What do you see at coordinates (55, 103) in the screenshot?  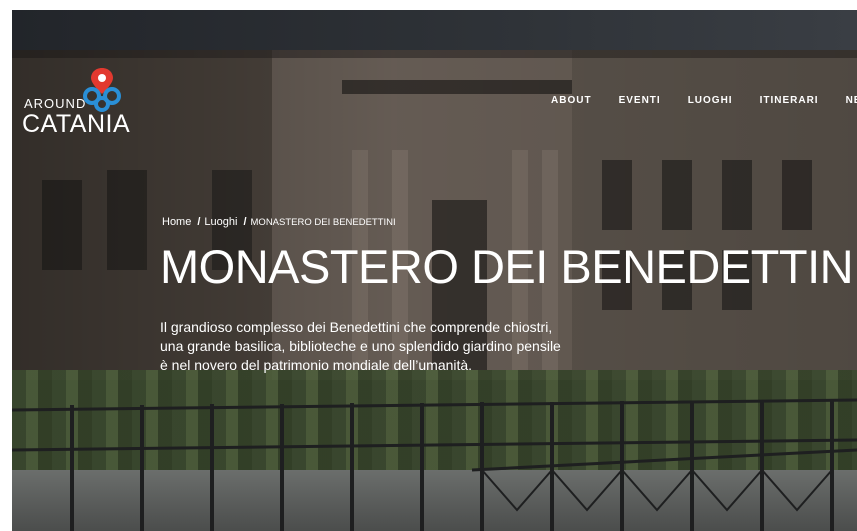 I see `logo-around-text: AROUND` at bounding box center [55, 103].